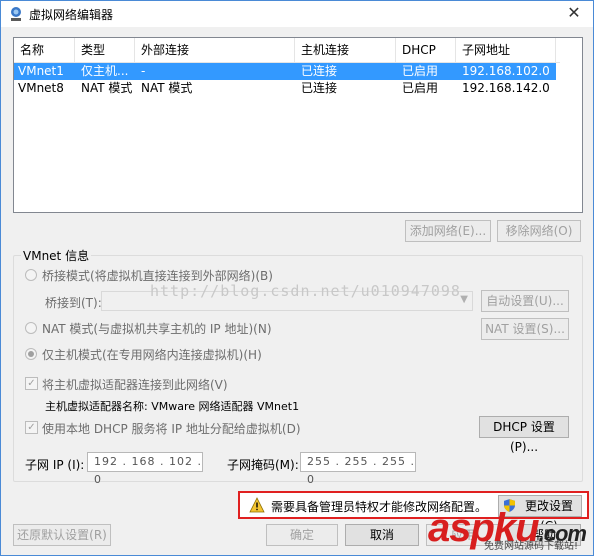  Describe the element at coordinates (167, 88) in the screenshot. I see `row-external: NAT 模式` at that location.